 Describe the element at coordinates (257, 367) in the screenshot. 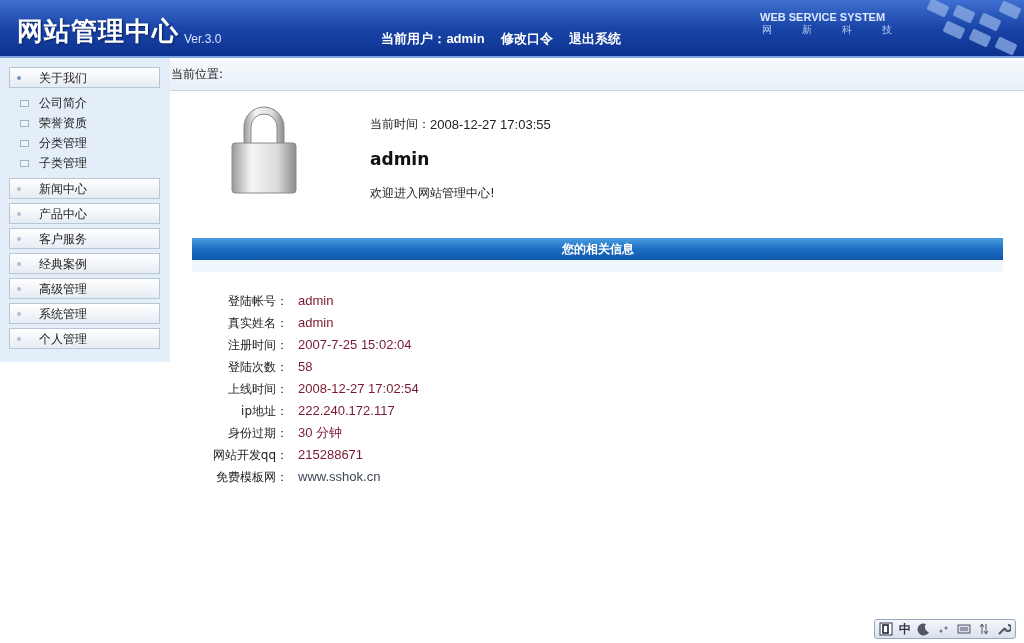

I see `field-label: 登陆次数：` at that location.